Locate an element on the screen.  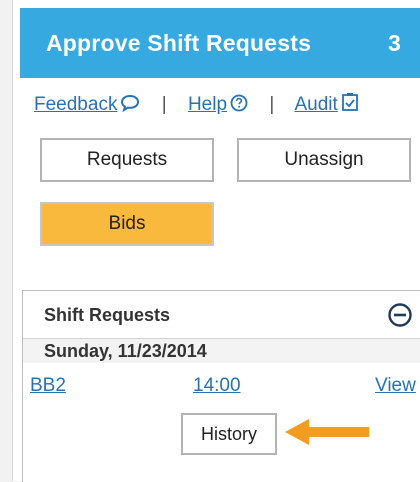
speech-bubble-icon is located at coordinates (130, 103).